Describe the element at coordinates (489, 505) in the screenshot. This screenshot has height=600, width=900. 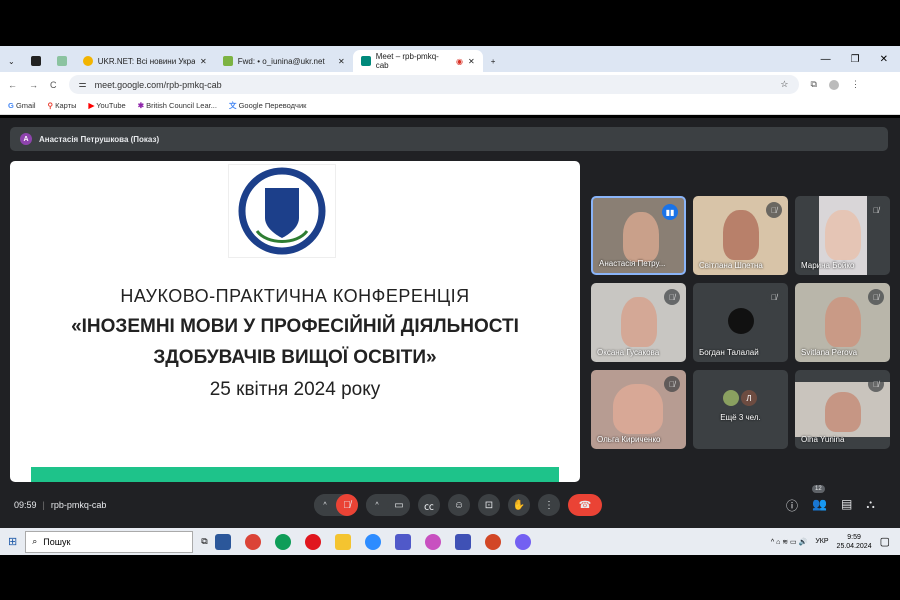
I see `present-button: ⊡` at that location.